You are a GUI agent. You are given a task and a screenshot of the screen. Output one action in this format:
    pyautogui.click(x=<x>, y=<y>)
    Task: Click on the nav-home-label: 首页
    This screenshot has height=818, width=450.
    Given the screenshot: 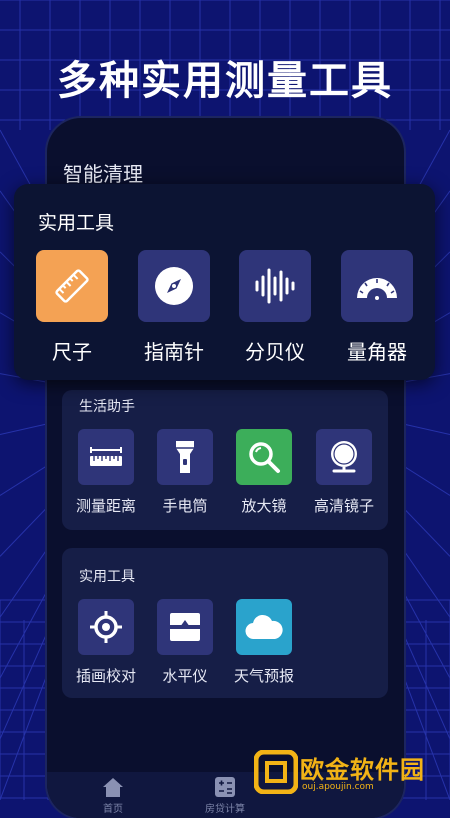 What is the action you would take?
    pyautogui.click(x=113, y=809)
    